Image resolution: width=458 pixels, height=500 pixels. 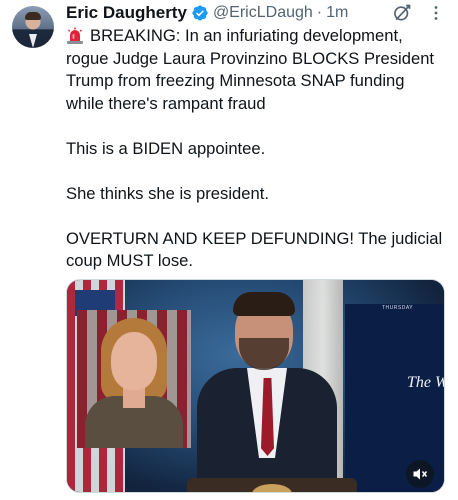 I want to click on grok-icon, so click(x=402, y=13).